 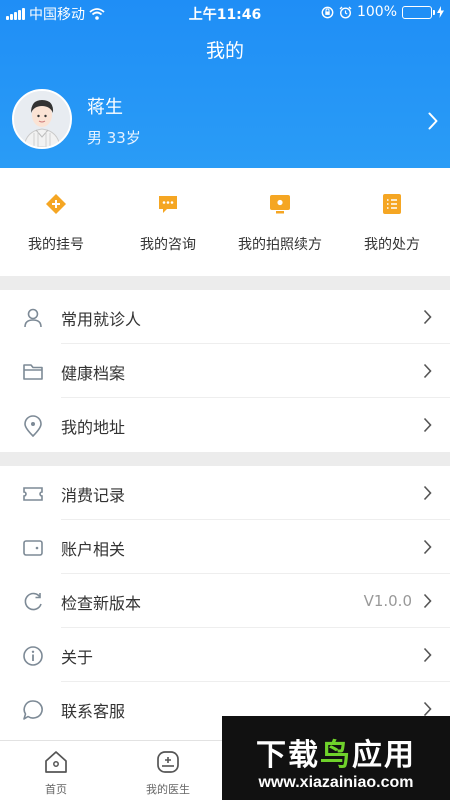 I want to click on tab-home: 首页, so click(x=56, y=773).